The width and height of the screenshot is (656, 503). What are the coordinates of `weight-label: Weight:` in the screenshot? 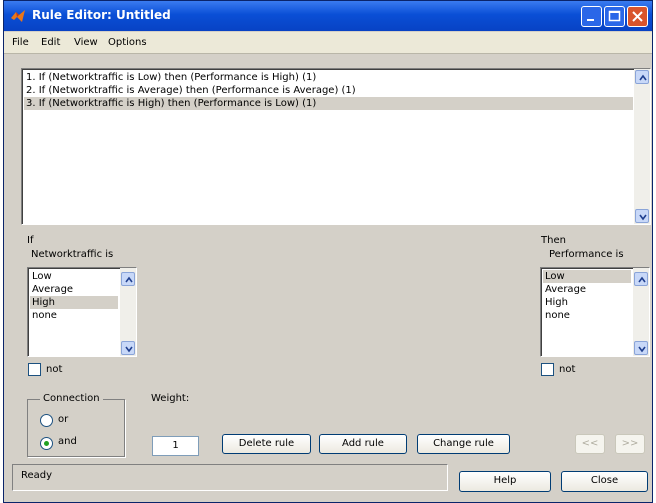 It's located at (170, 398).